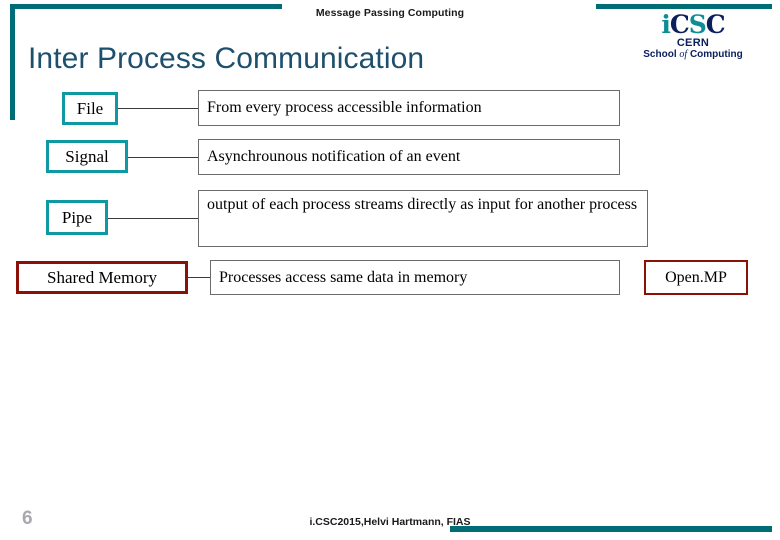 The image size is (780, 540). Describe the element at coordinates (164, 157) in the screenshot. I see `connector-signal` at that location.